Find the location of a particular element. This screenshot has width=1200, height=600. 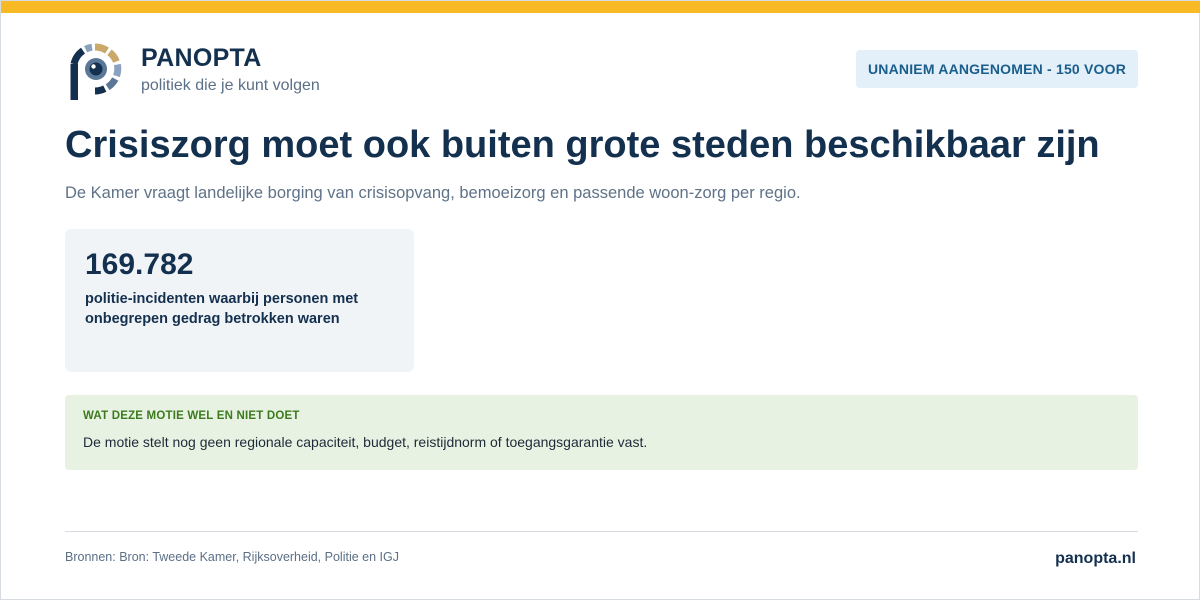

brand: PANOPTA politiek die je kunt volgen is located at coordinates (230, 70).